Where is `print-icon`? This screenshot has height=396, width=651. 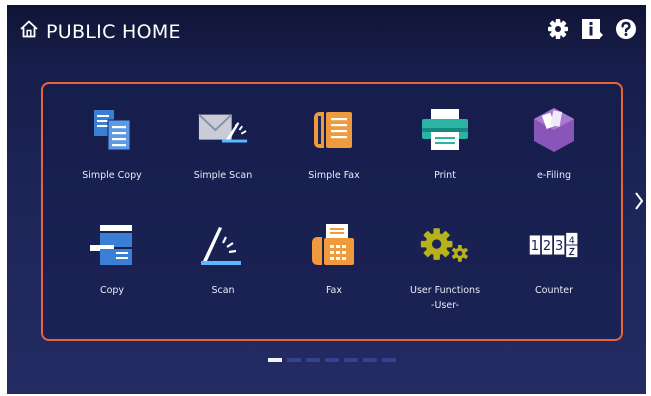
print-icon is located at coordinates (445, 130).